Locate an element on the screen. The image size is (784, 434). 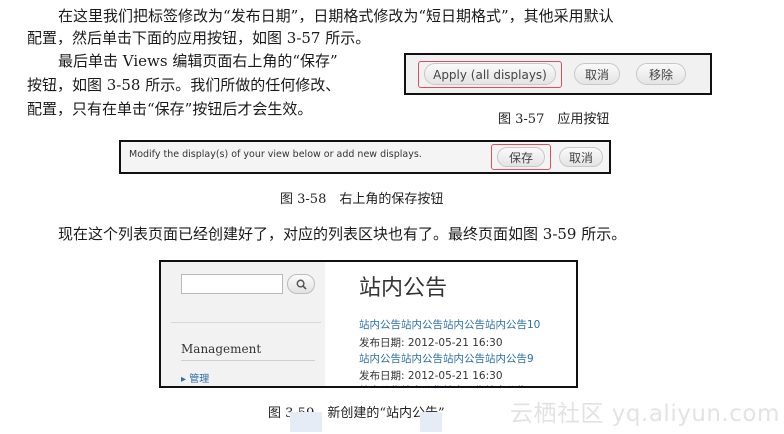
figure-3-57-caption: 图 3-57 应用按钮 is located at coordinates (554, 119).